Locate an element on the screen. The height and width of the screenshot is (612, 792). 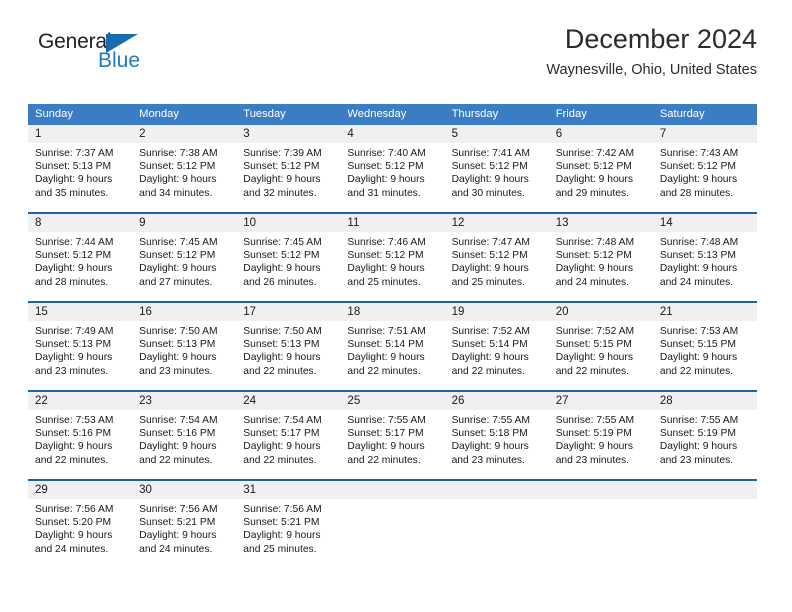
sunset-text: Sunset: 5:20 PM is located at coordinates (73, 523).